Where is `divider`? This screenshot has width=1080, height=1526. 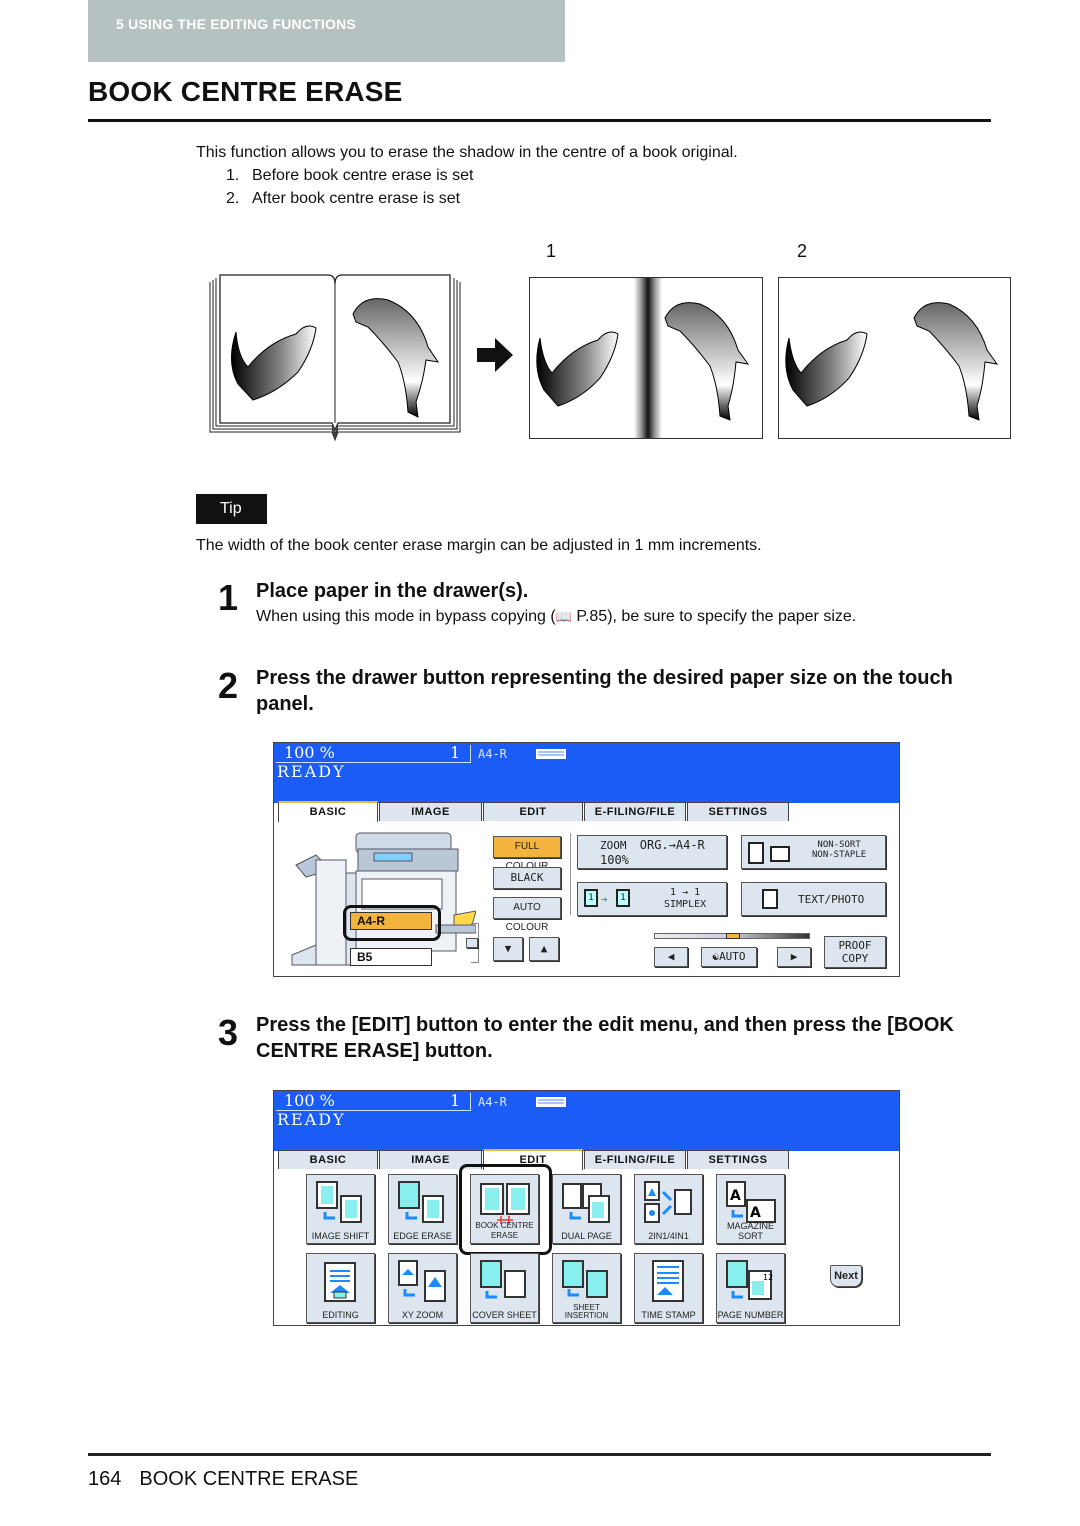
divider is located at coordinates (570, 874).